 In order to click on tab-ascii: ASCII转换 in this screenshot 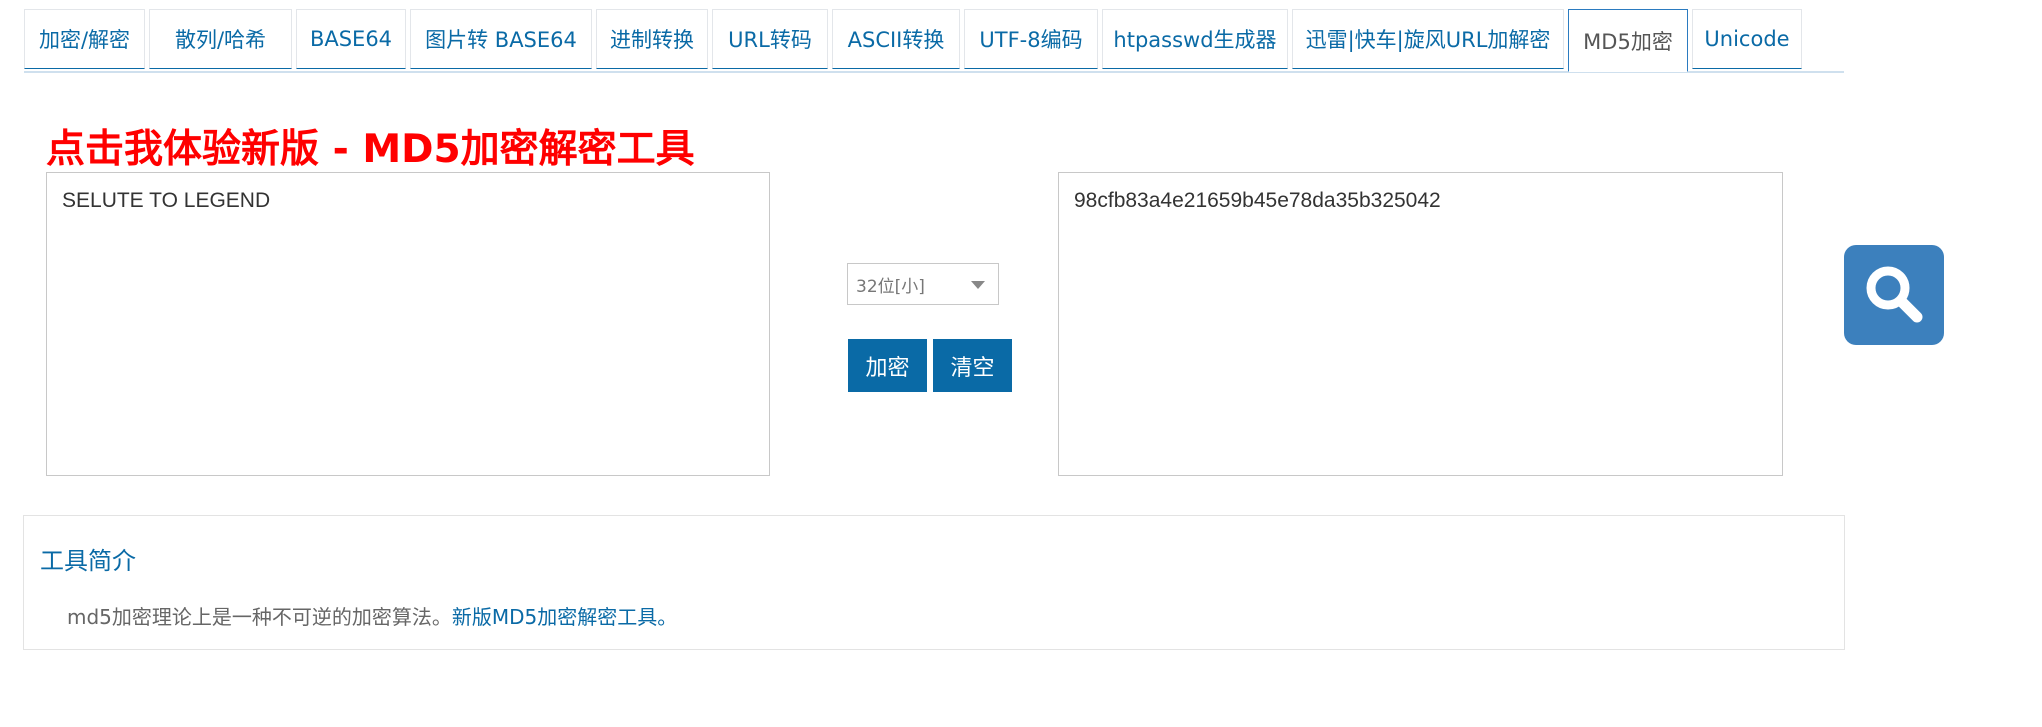, I will do `click(896, 39)`.